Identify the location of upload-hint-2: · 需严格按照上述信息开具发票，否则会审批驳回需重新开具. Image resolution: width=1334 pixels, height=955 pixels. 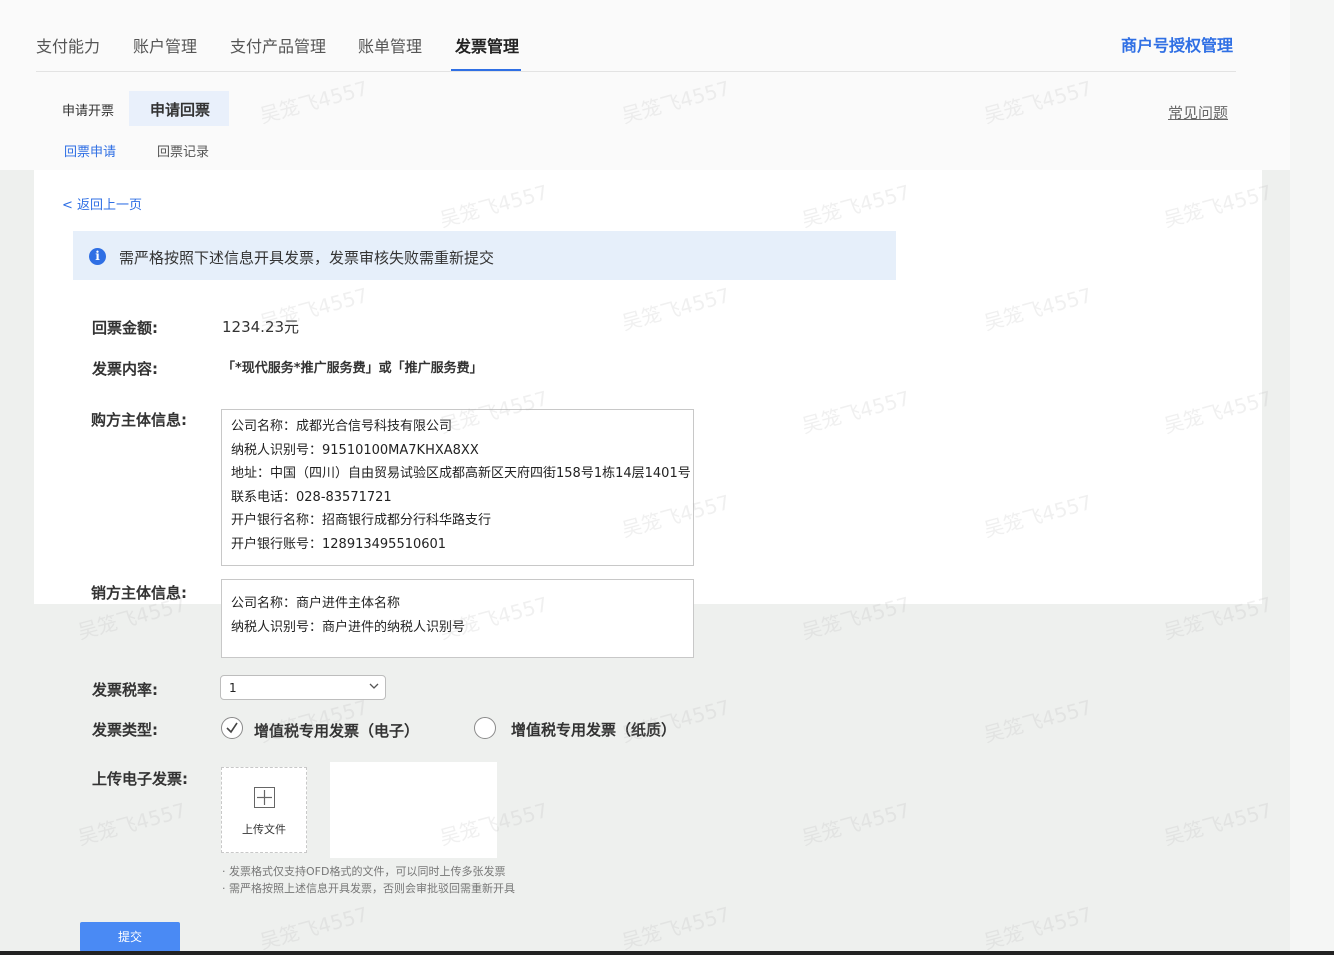
(368, 888).